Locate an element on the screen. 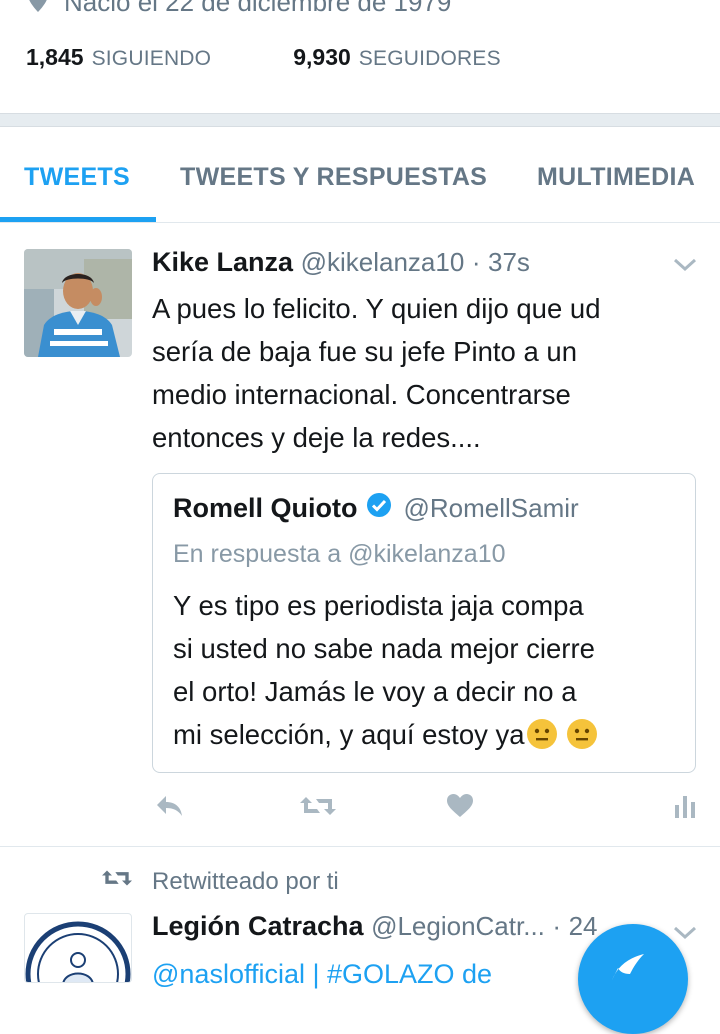 The width and height of the screenshot is (720, 1034). tweet-text-line: medio internacional. Concentrarse is located at coordinates (361, 394).